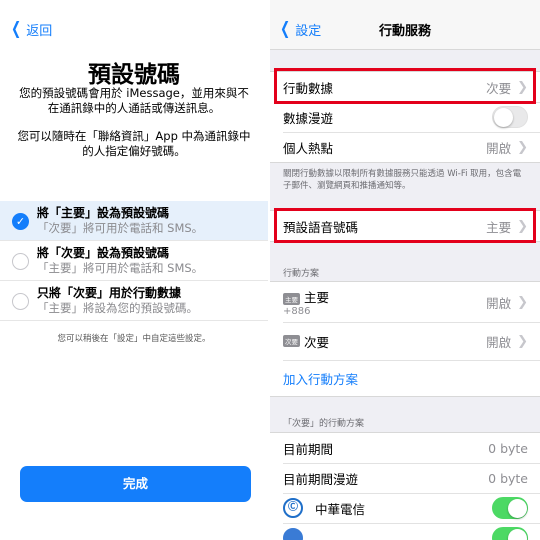 The height and width of the screenshot is (540, 540). Describe the element at coordinates (134, 75) in the screenshot. I see `page-title: 預設號碼` at that location.